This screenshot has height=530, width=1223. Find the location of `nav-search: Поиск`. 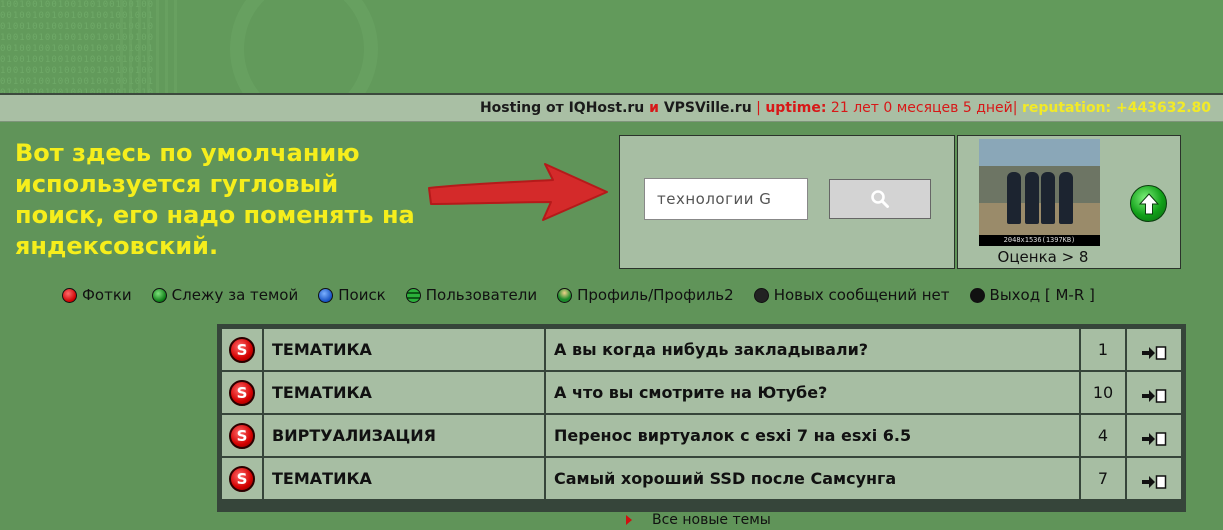

nav-search: Поиск is located at coordinates (352, 295).